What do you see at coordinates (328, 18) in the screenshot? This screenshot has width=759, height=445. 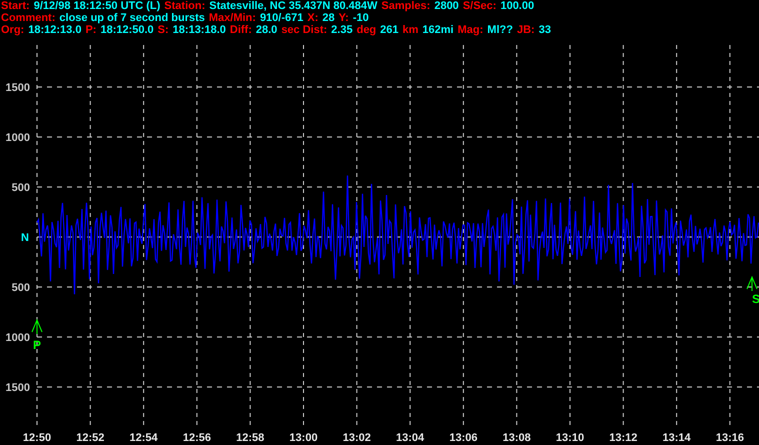 I see `field-value: 28` at bounding box center [328, 18].